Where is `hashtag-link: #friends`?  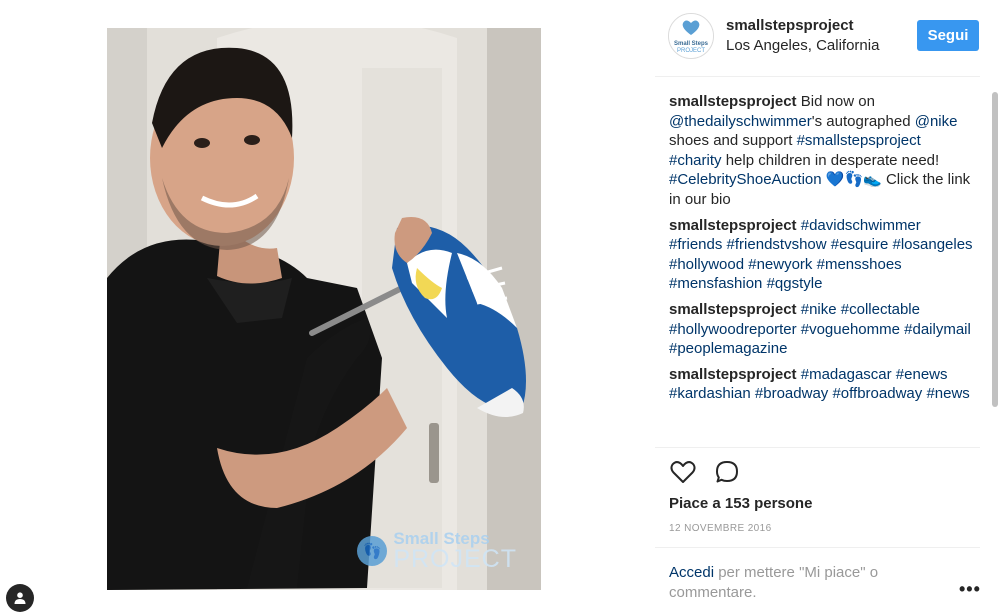
hashtag-link: #friends is located at coordinates (695, 244).